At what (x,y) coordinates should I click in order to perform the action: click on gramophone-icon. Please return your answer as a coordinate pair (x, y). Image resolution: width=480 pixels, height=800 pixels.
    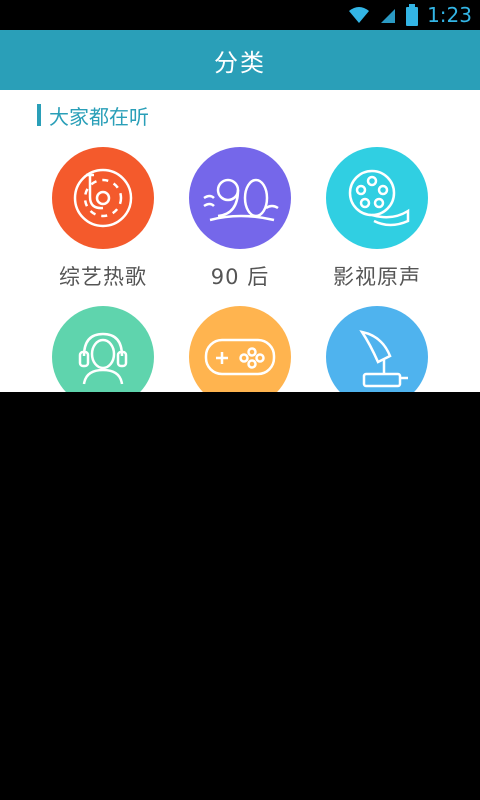
    Looking at the image, I should click on (377, 349).